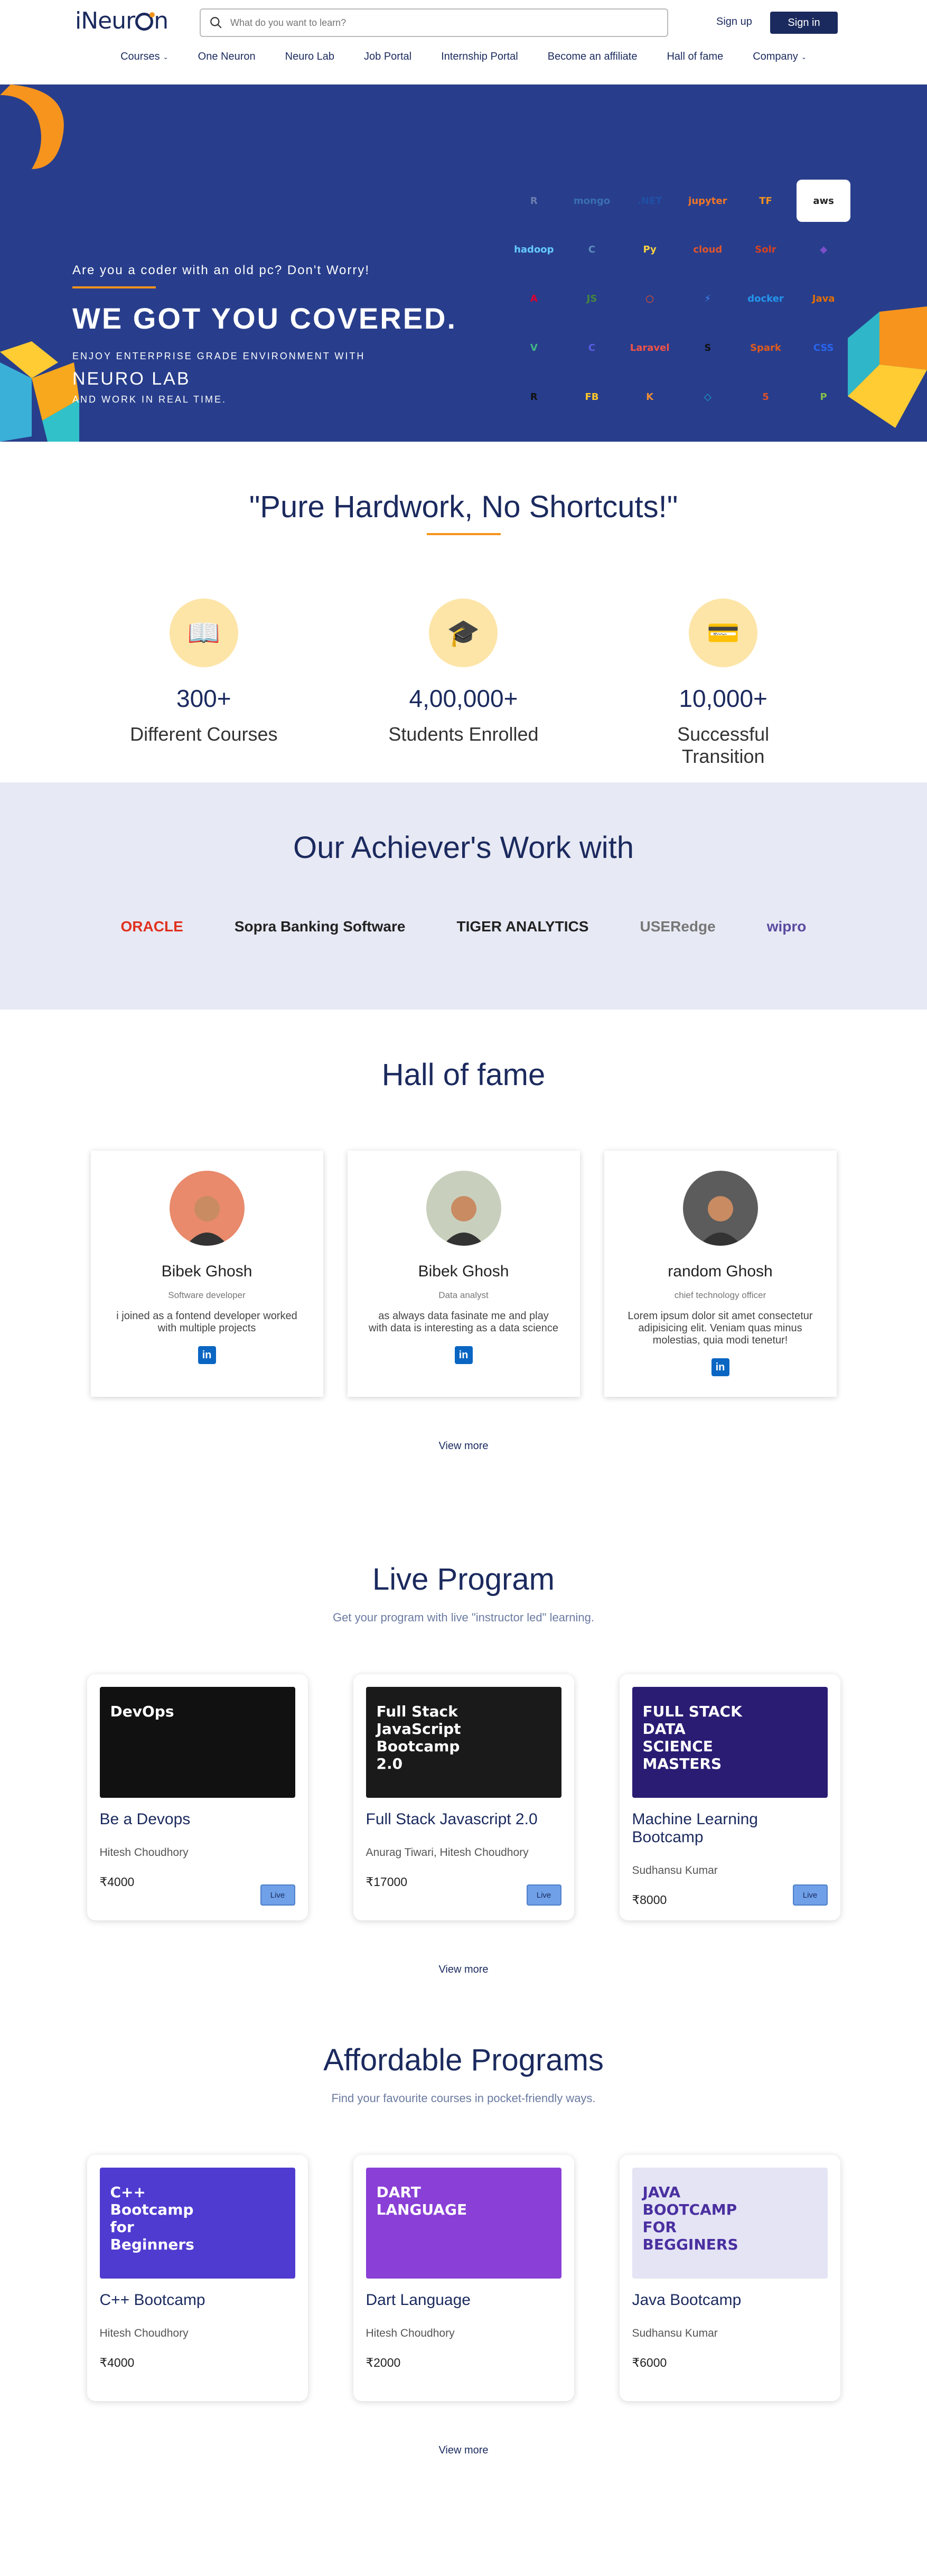 The height and width of the screenshot is (2576, 927). What do you see at coordinates (463, 734) in the screenshot?
I see `stat-label: Students Enrolled` at bounding box center [463, 734].